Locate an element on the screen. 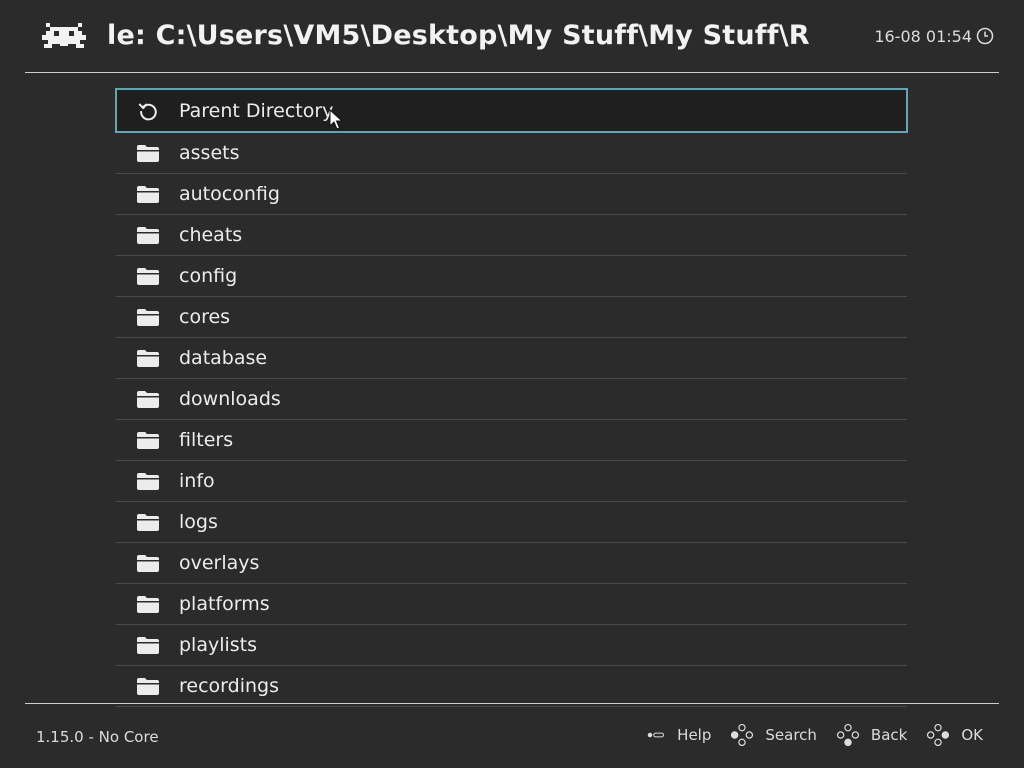 Image resolution: width=1024 pixels, height=768 pixels. hint-label: Search is located at coordinates (791, 735).